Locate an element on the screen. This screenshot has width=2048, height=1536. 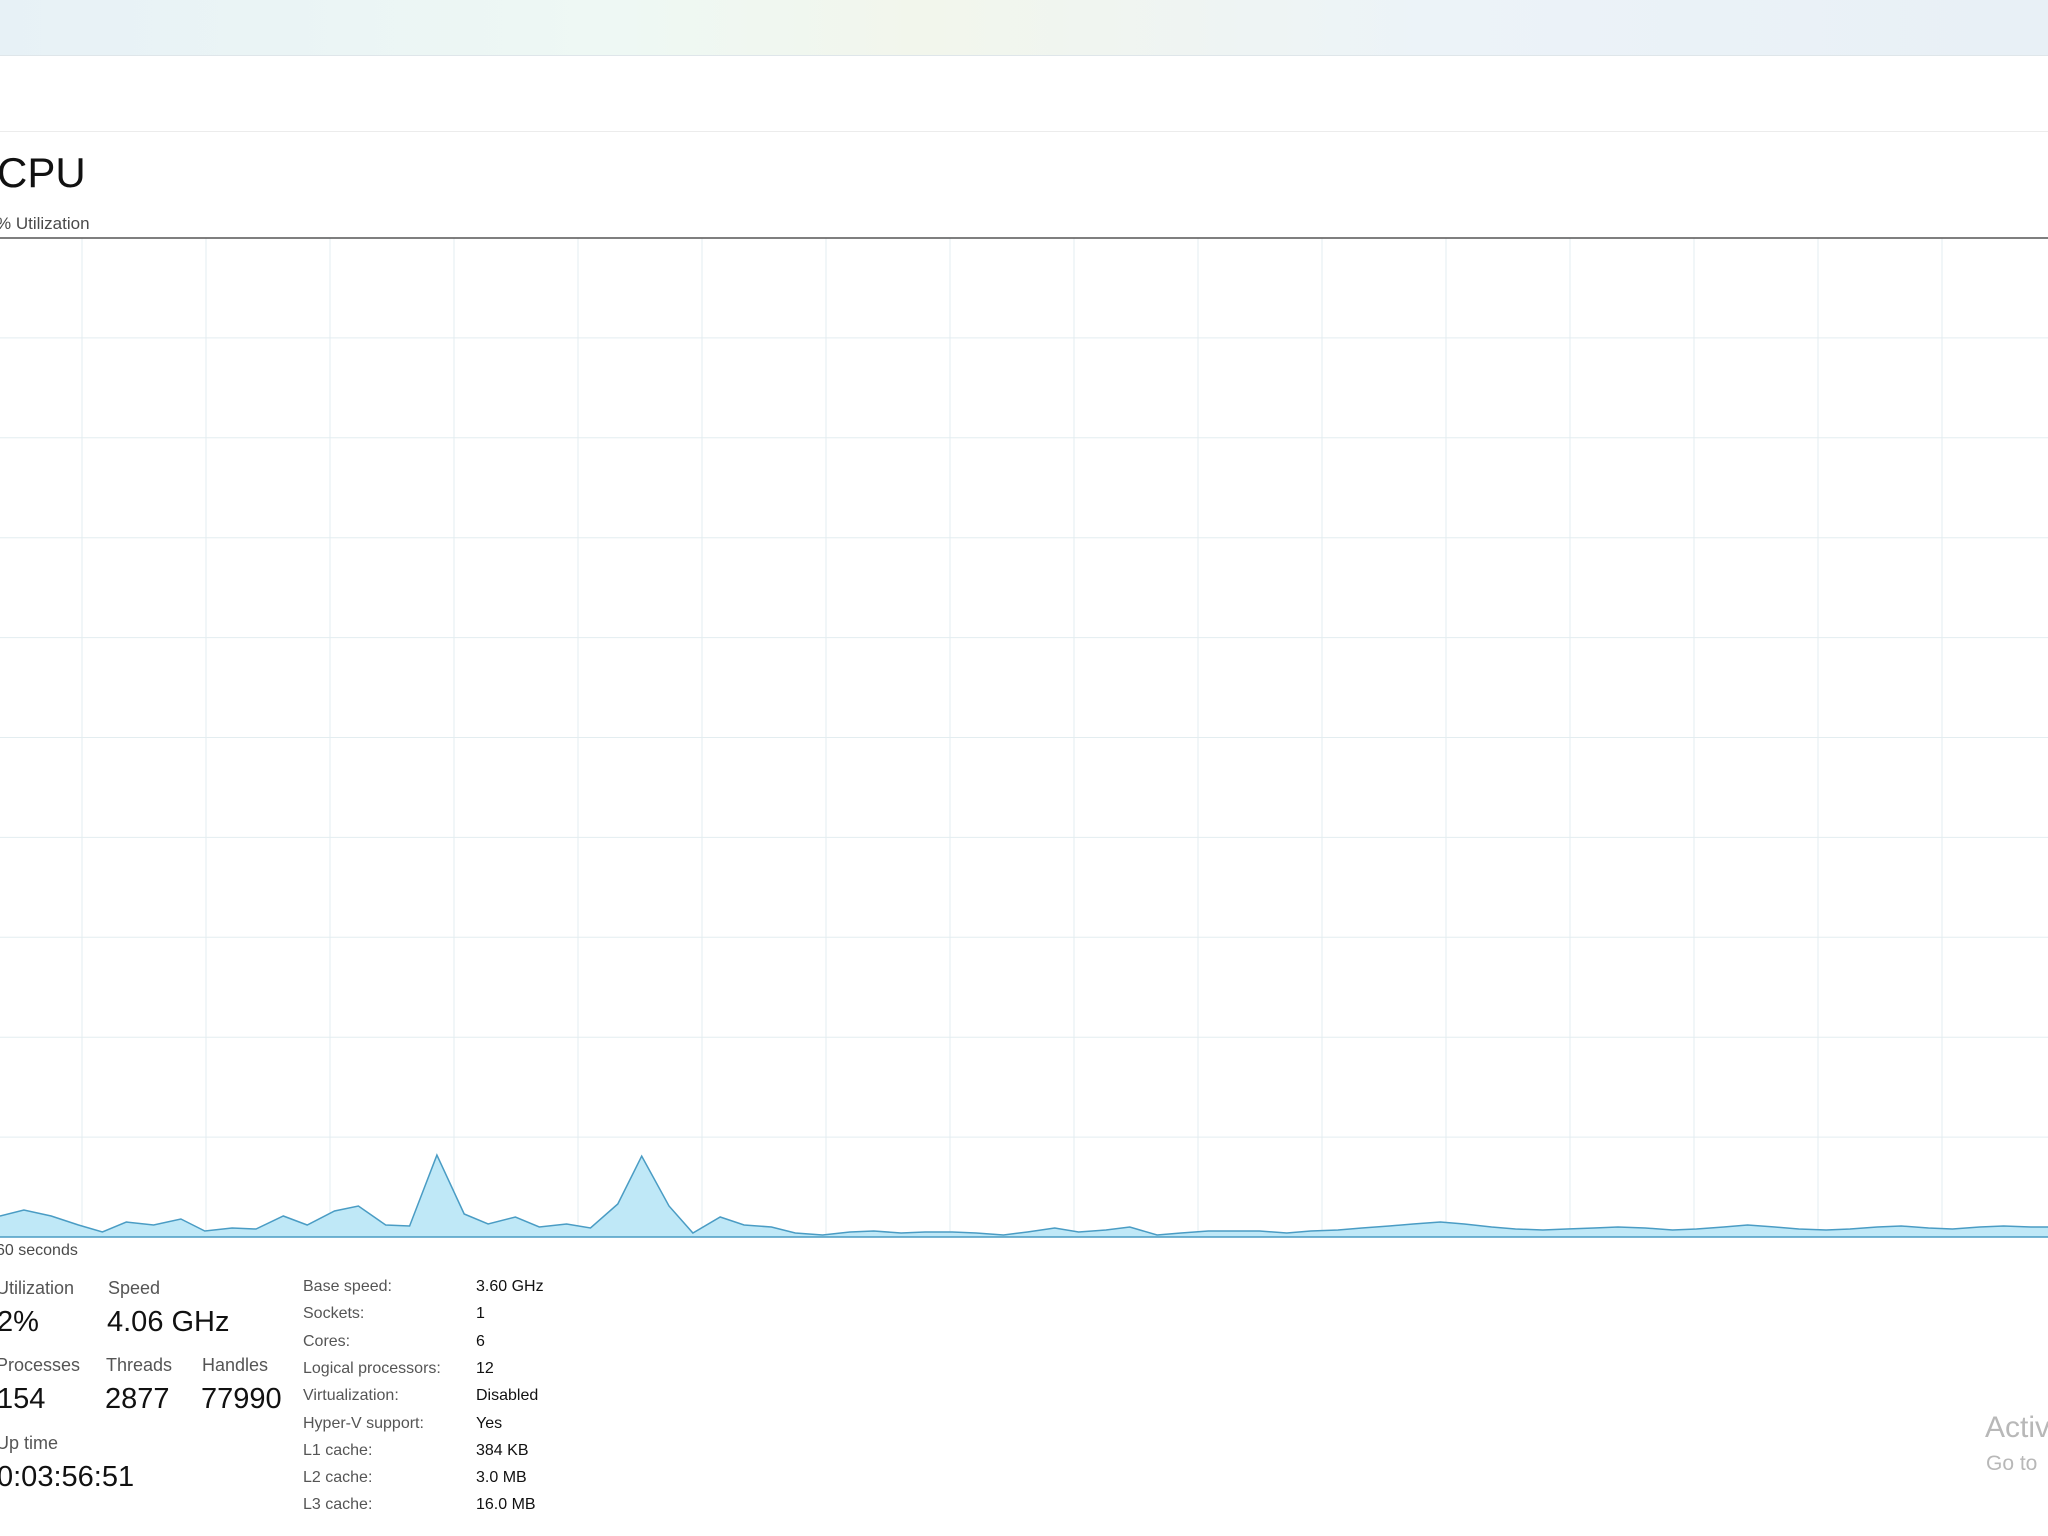
spec-value: 16.0 MB is located at coordinates (506, 1504).